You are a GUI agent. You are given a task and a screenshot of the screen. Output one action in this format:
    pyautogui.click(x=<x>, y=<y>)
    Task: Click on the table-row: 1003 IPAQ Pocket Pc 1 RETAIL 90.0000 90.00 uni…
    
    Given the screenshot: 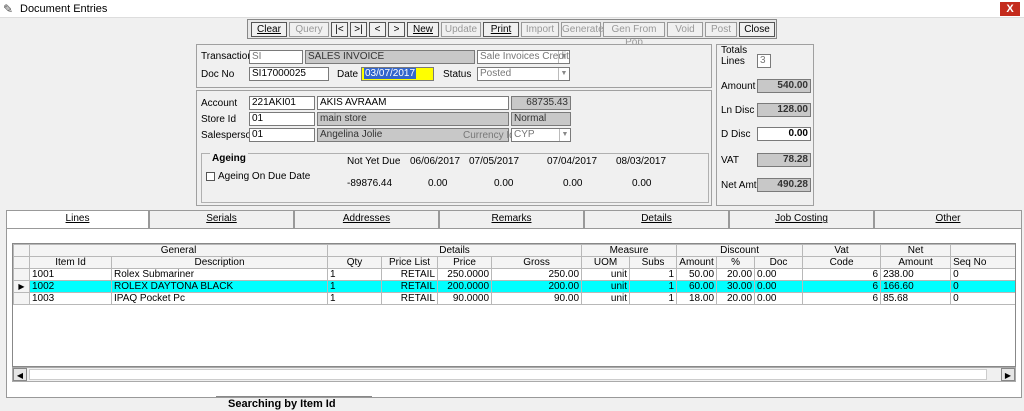 What is the action you would take?
    pyautogui.click(x=514, y=298)
    